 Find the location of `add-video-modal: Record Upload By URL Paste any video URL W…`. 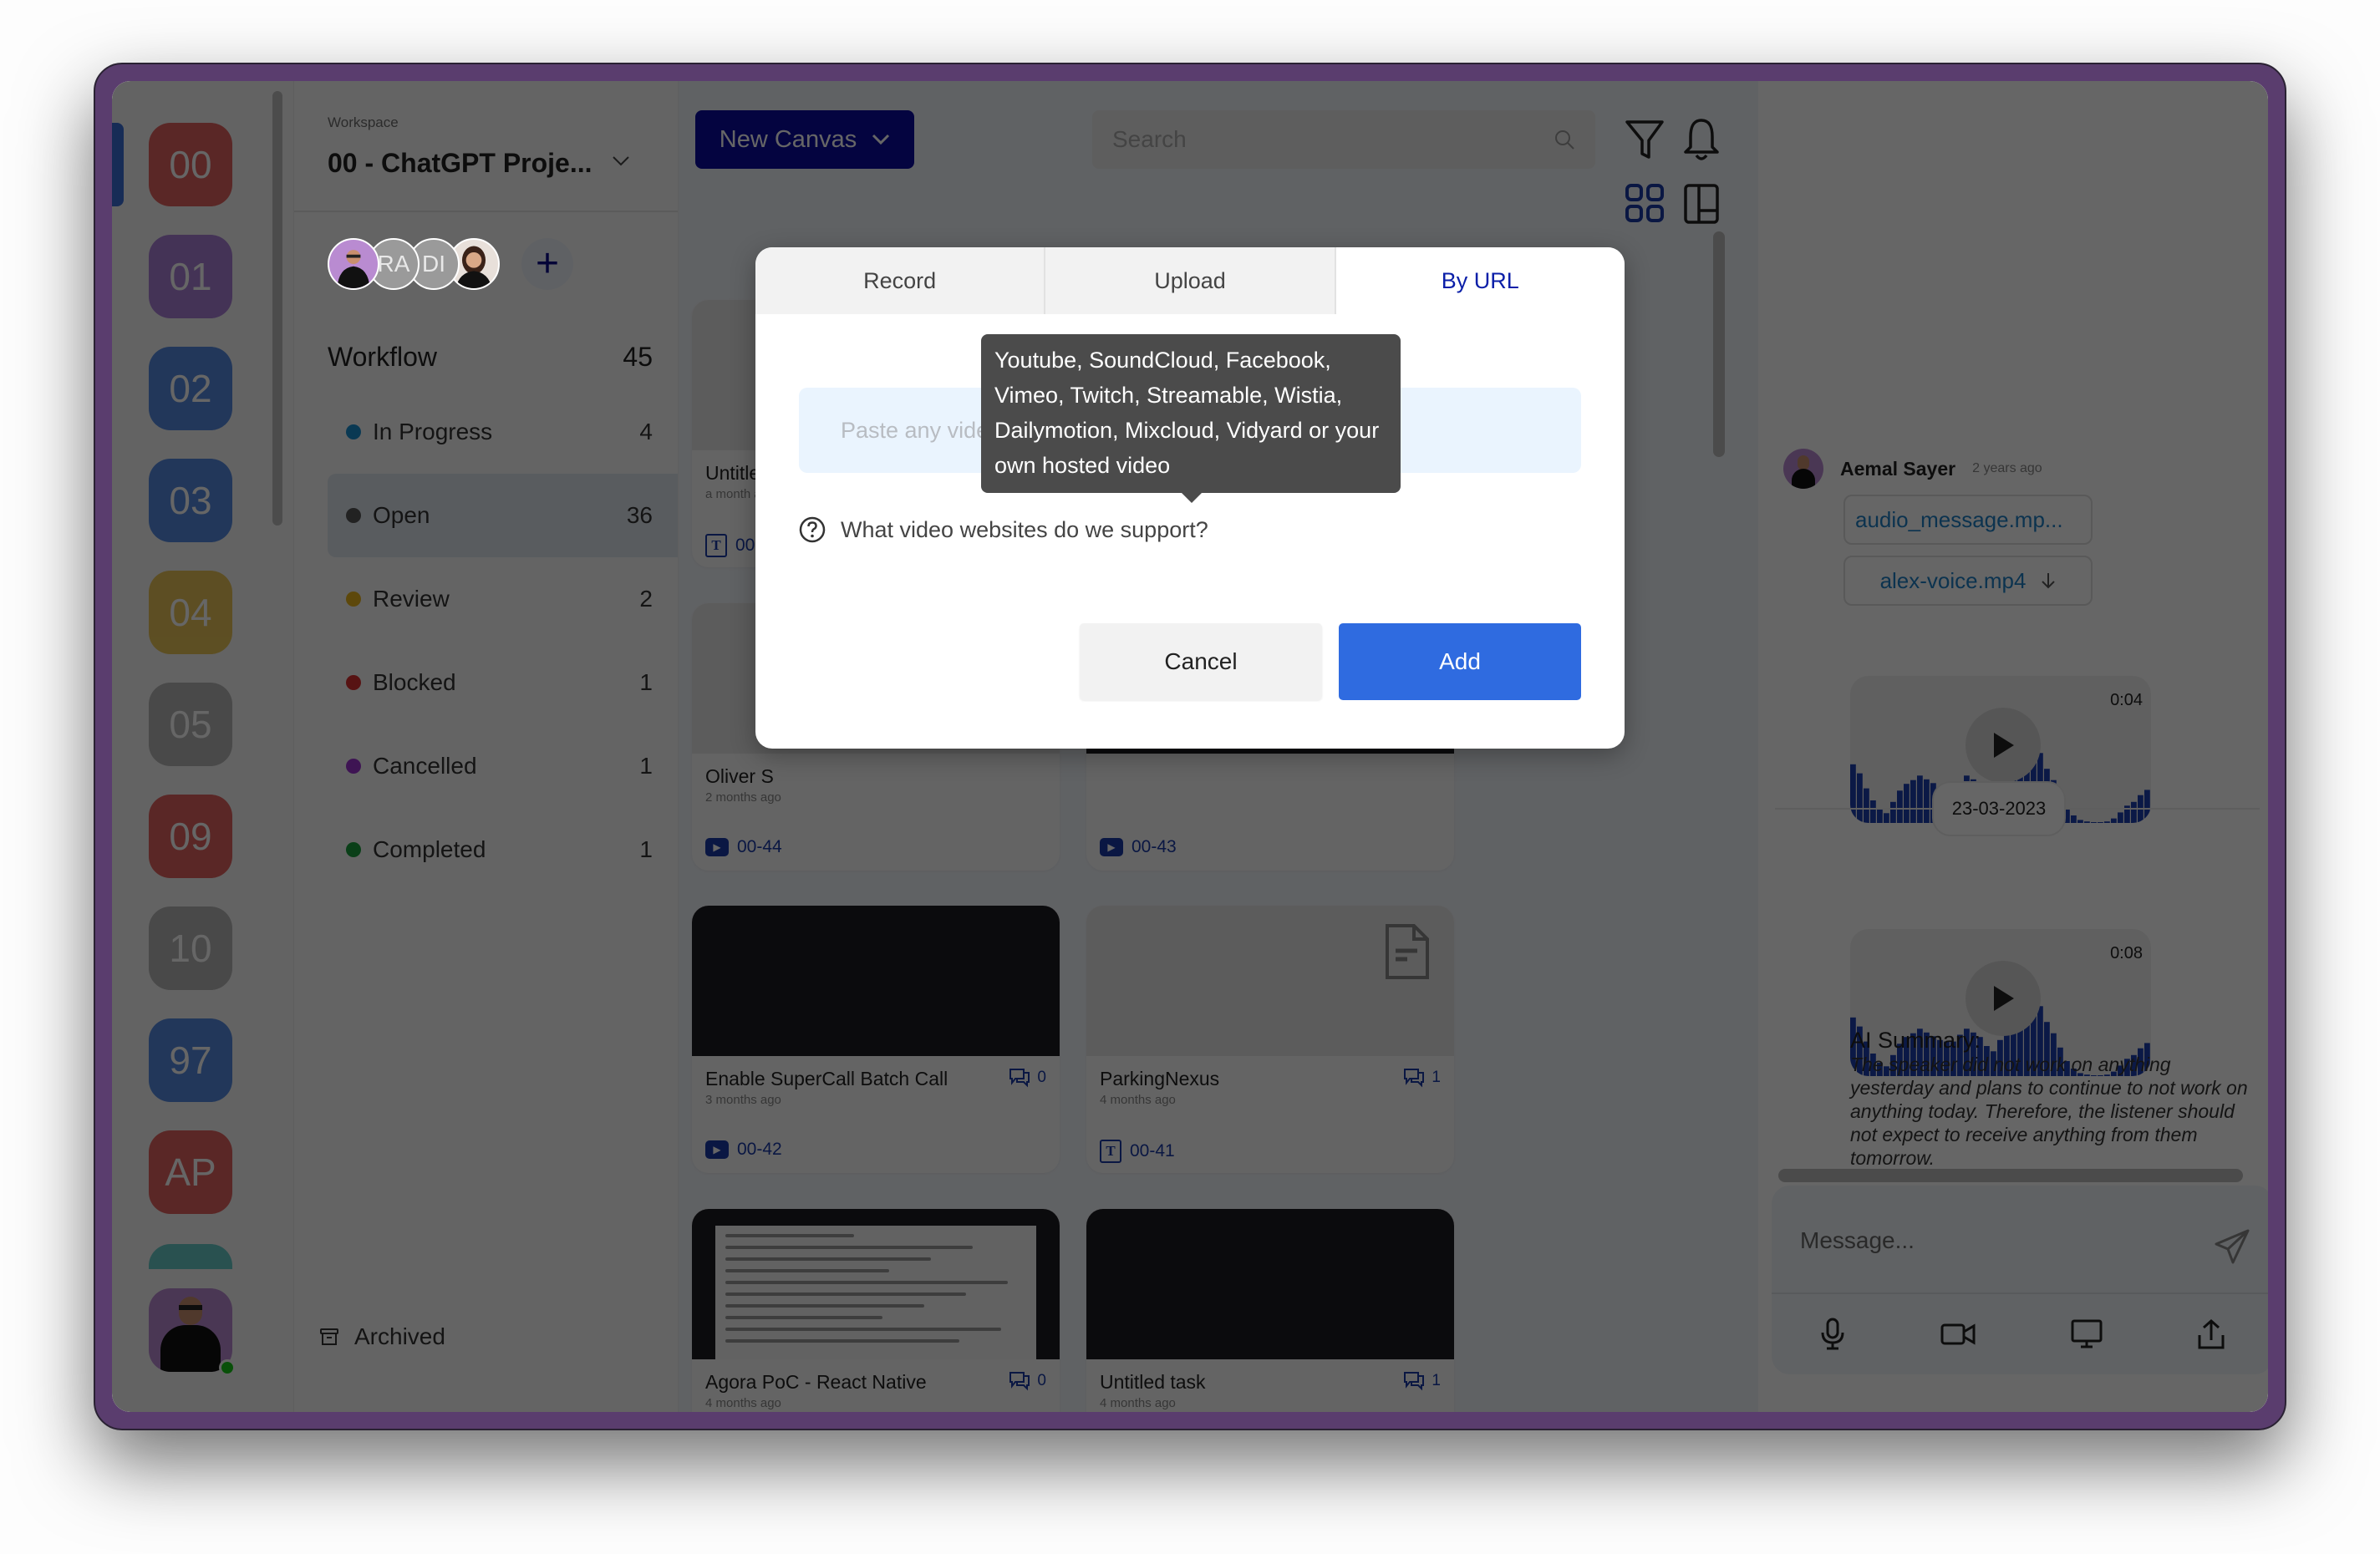

add-video-modal: Record Upload By URL Paste any video URL W… is located at coordinates (1190, 498).